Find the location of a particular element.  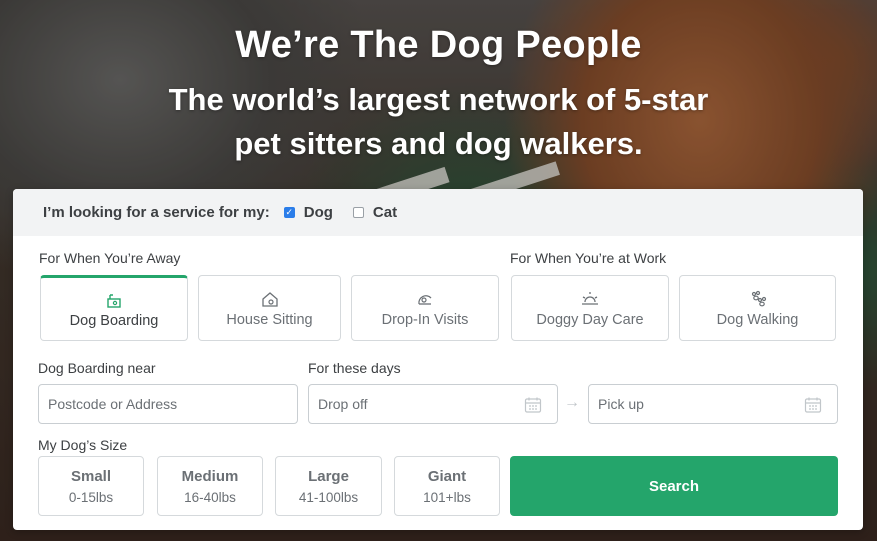

service-label: Dog Boarding is located at coordinates (114, 320).